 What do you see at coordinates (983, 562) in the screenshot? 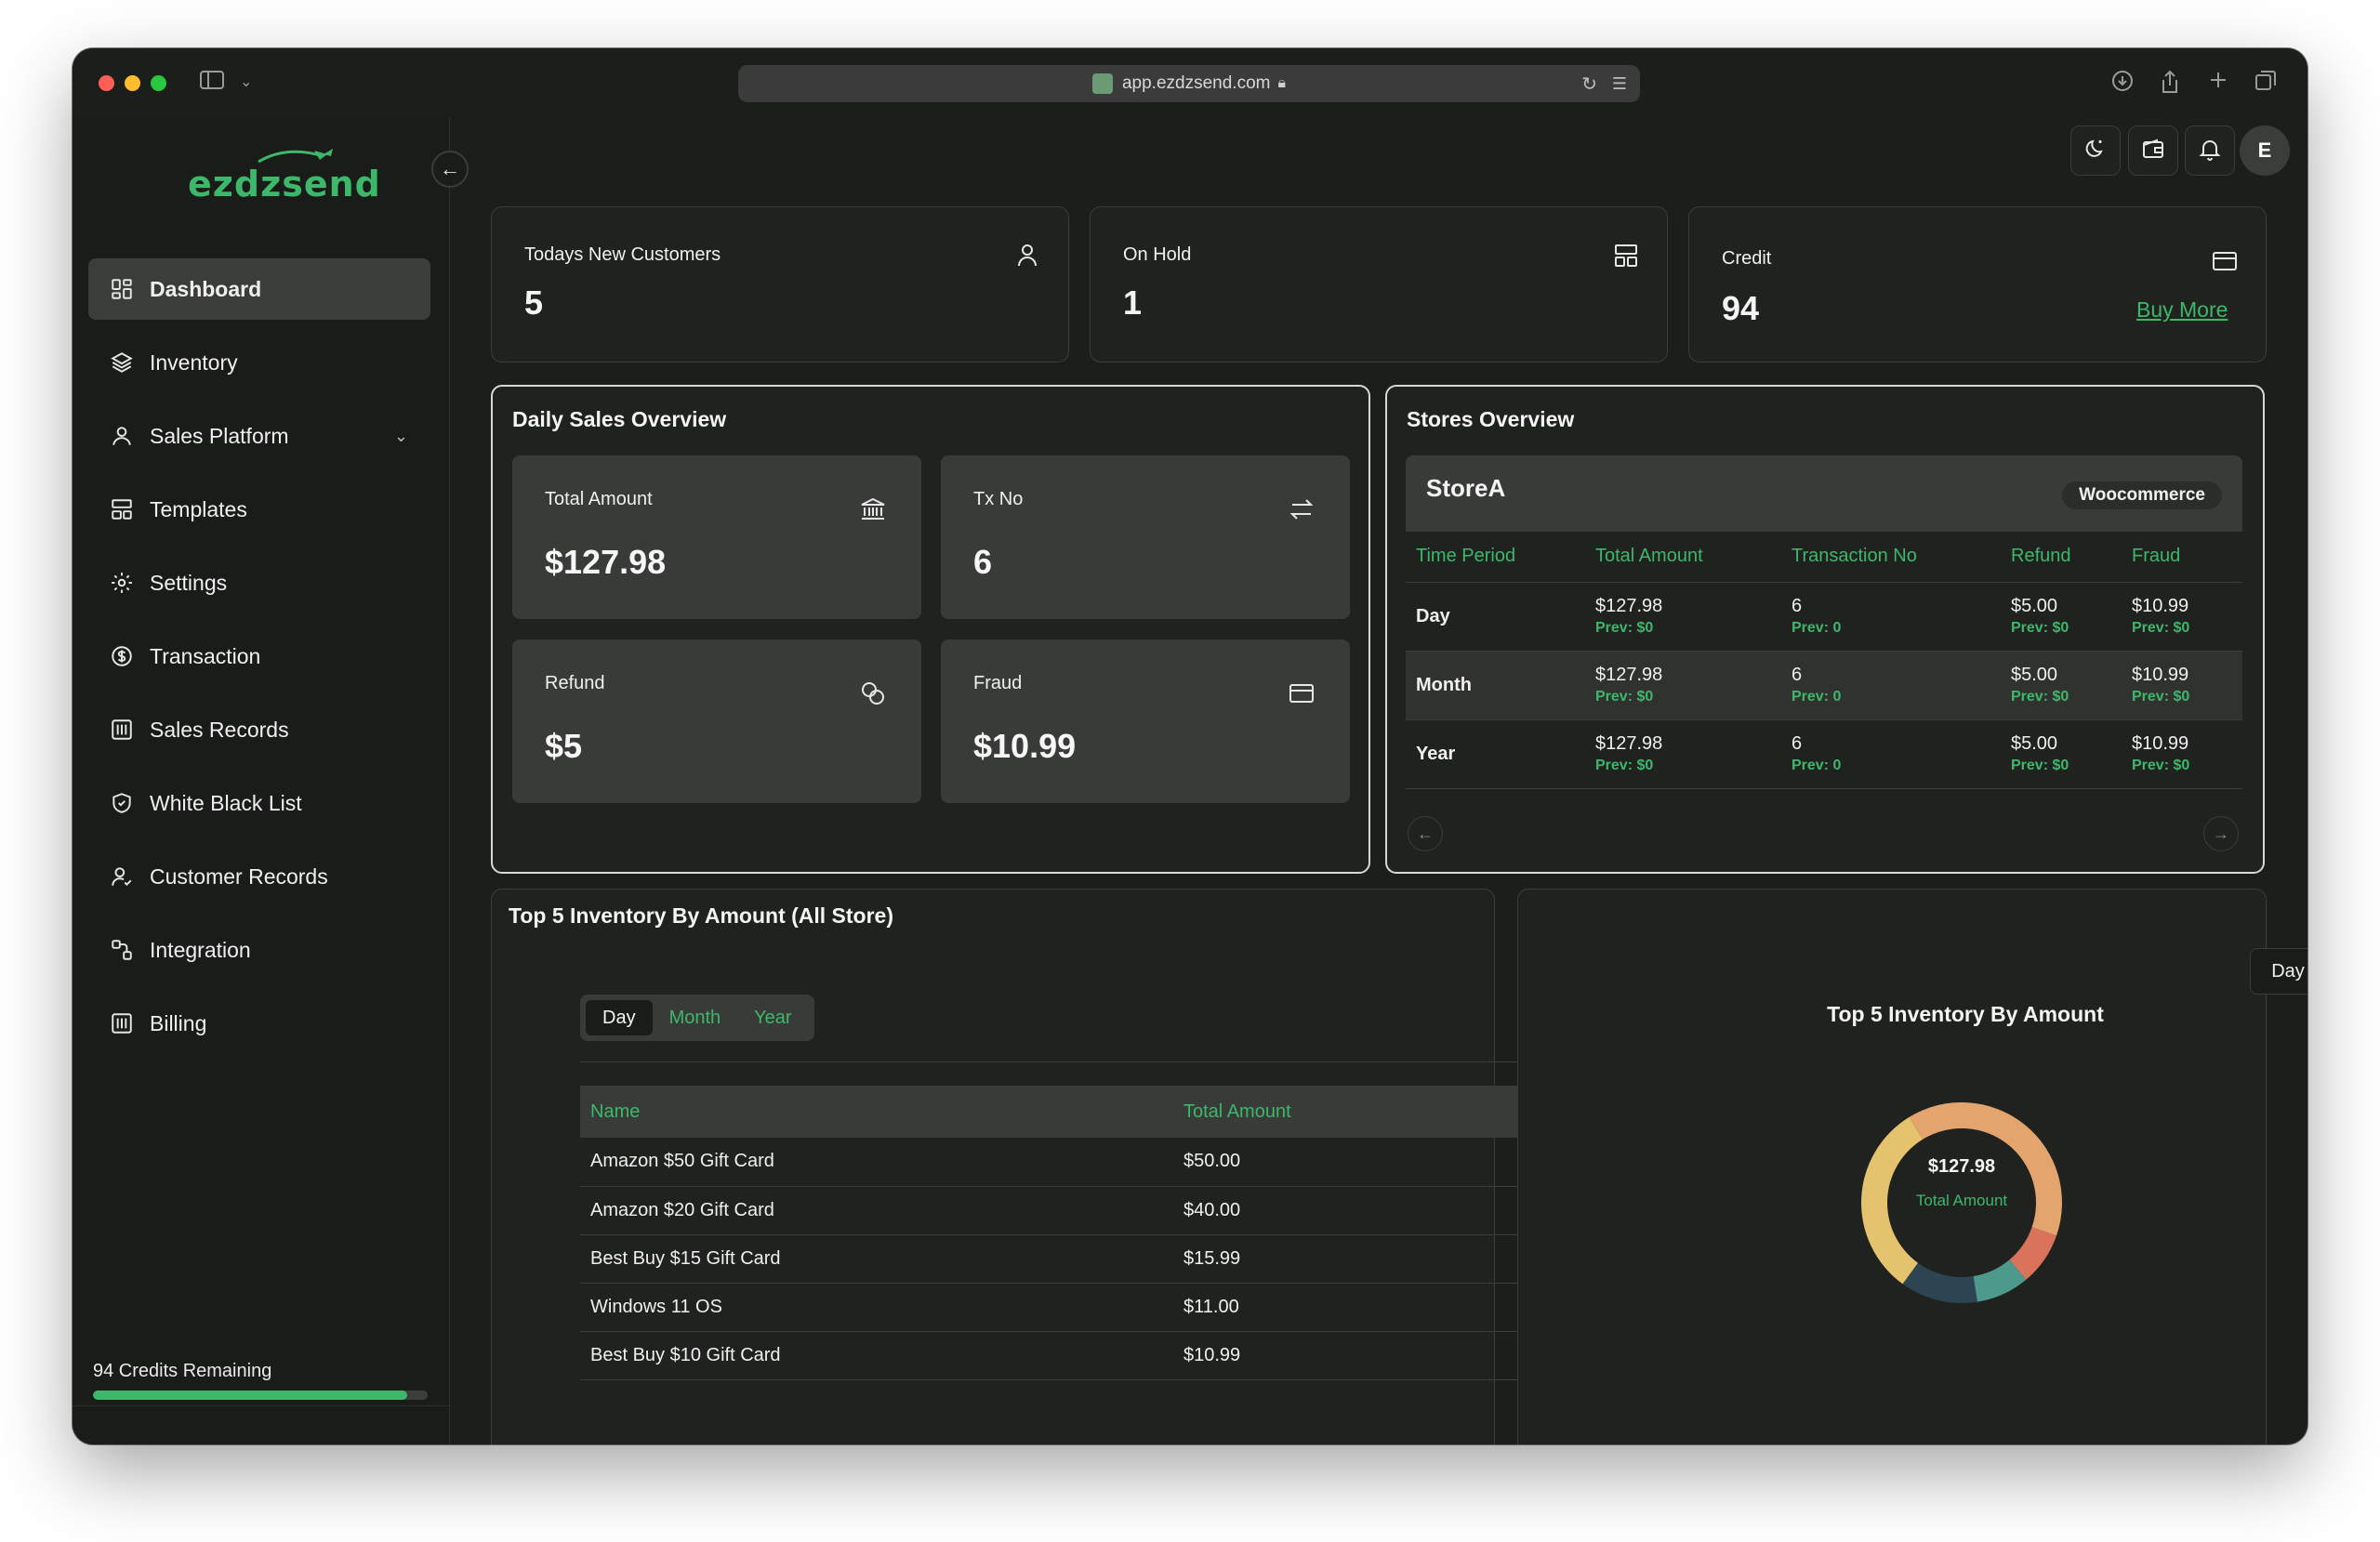
I see `card-value: 6` at bounding box center [983, 562].